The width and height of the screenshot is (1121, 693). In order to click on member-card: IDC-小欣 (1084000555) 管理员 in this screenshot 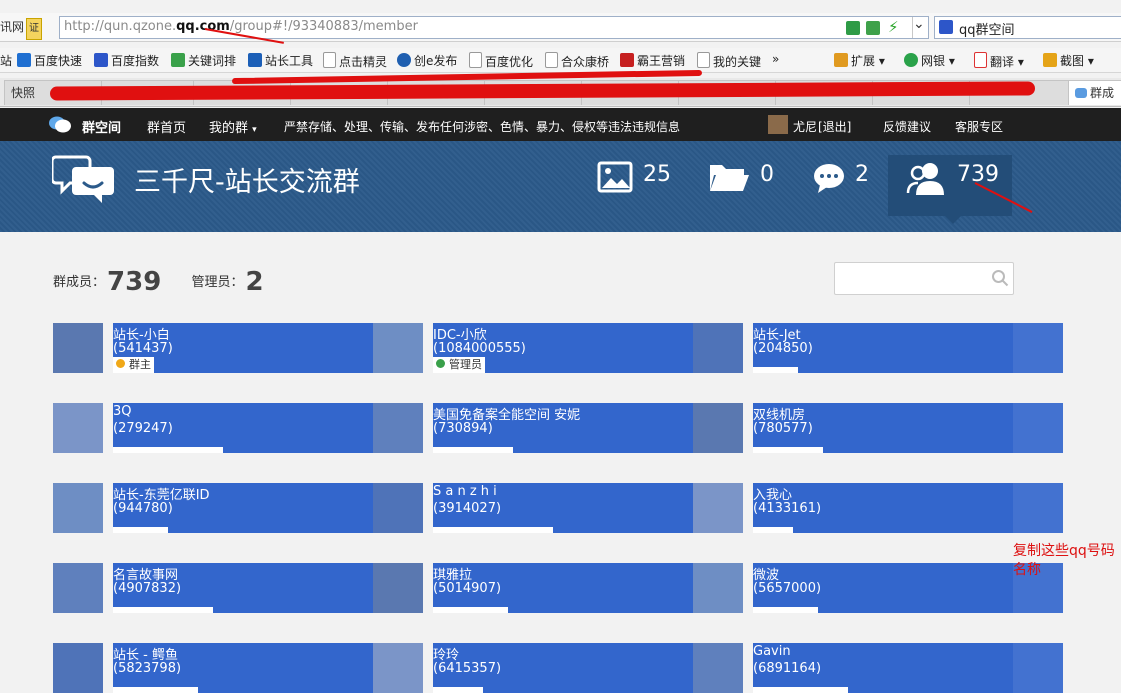, I will do `click(558, 348)`.